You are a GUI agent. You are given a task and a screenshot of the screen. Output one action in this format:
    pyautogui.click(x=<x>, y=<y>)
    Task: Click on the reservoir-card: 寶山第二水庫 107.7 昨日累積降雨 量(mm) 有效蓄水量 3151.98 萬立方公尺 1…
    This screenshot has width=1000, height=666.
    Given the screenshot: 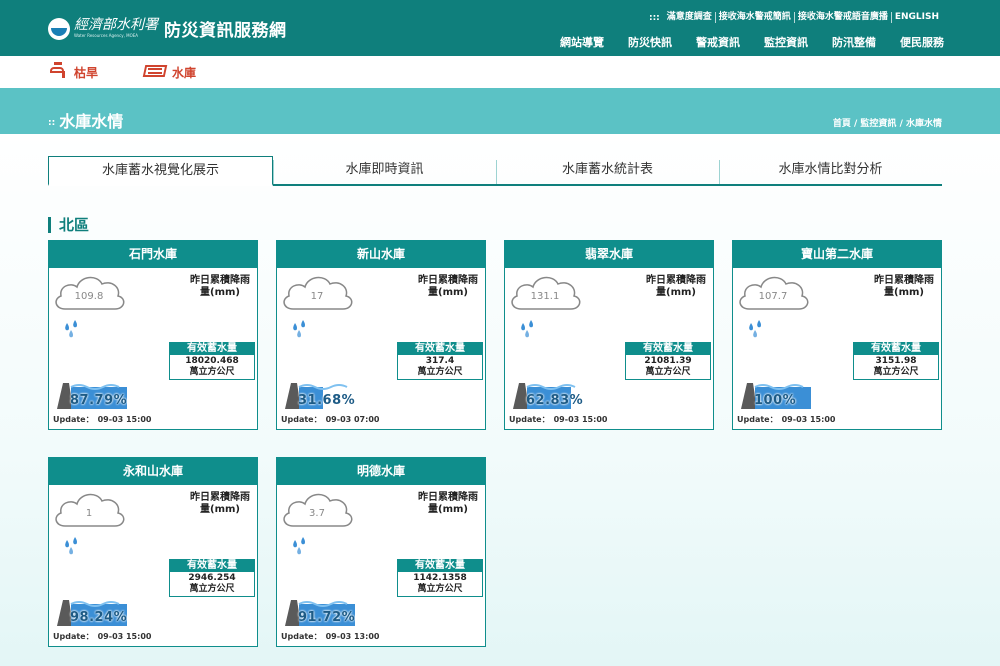 What is the action you would take?
    pyautogui.click(x=837, y=335)
    